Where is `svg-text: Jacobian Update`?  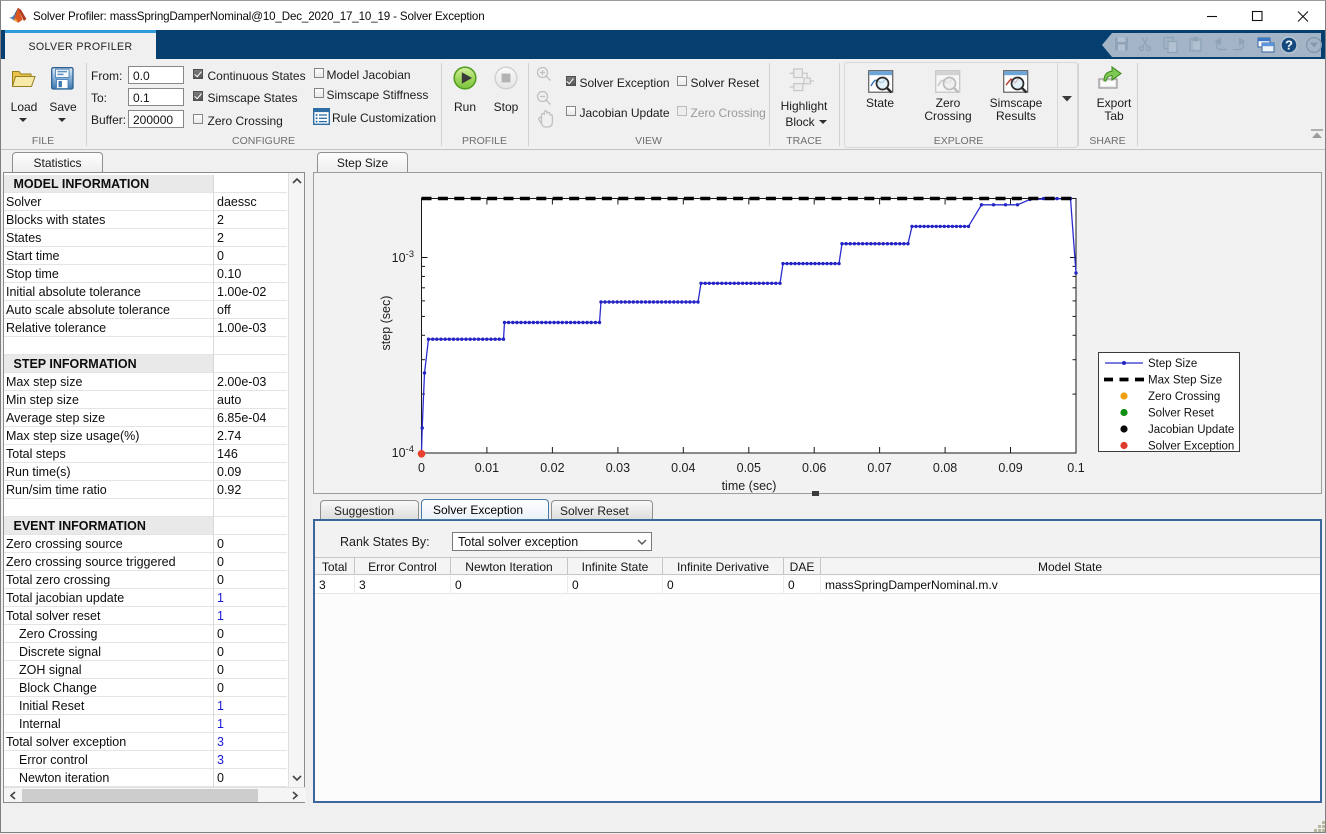
svg-text: Jacobian Update is located at coordinates (1191, 430).